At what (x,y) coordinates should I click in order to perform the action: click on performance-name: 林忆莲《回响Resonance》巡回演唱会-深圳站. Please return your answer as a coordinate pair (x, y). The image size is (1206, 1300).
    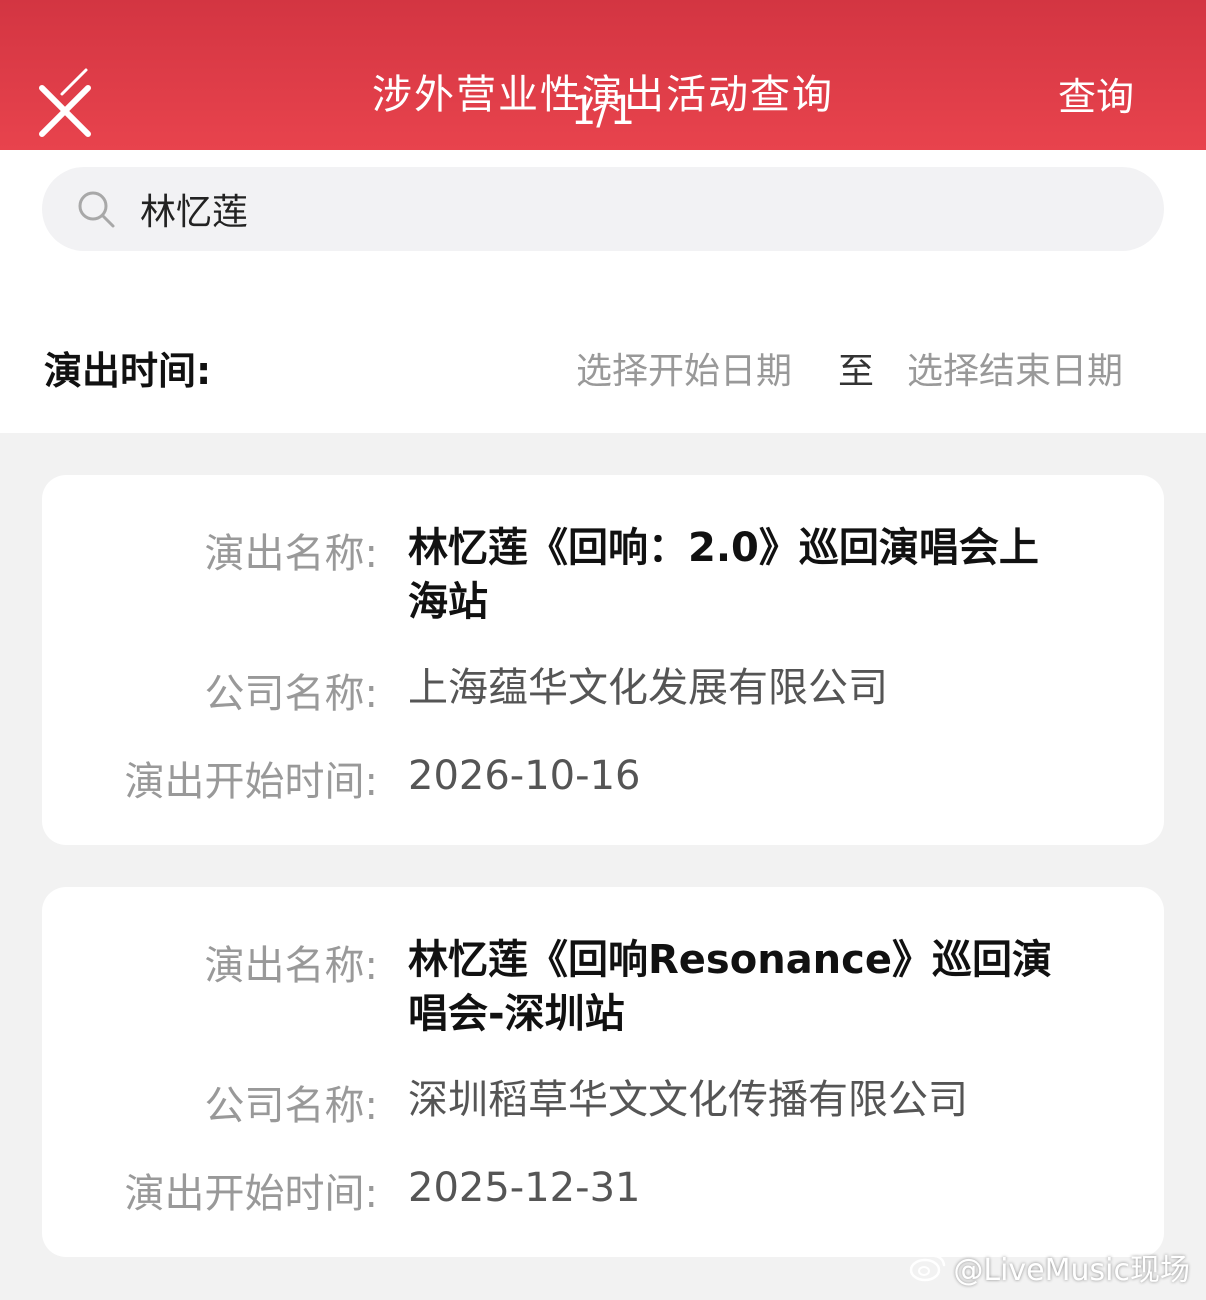
    Looking at the image, I should click on (730, 987).